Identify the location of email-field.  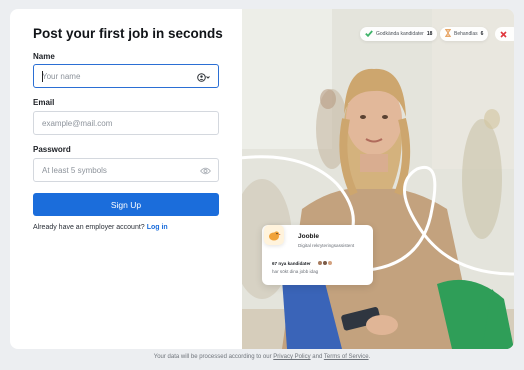
(126, 123).